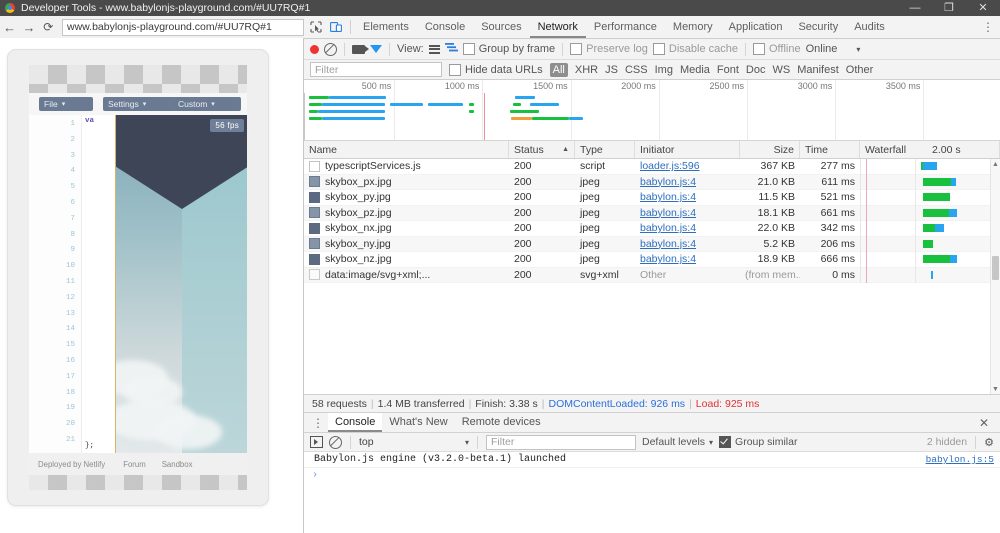 The image size is (1000, 533). What do you see at coordinates (330, 49) in the screenshot?
I see `clear-icon` at bounding box center [330, 49].